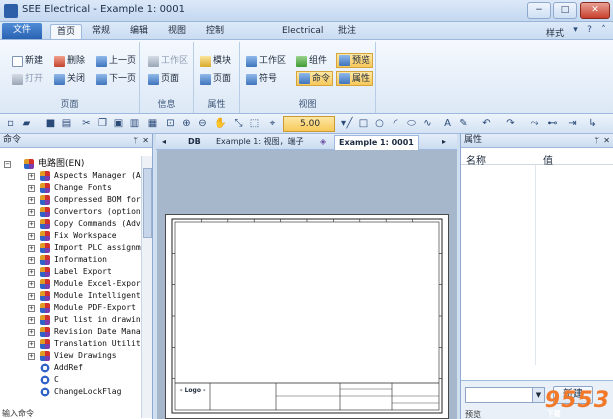 The image size is (613, 419). Describe the element at coordinates (116, 61) in the screenshot. I see `previous-page-button: 上一页` at that location.